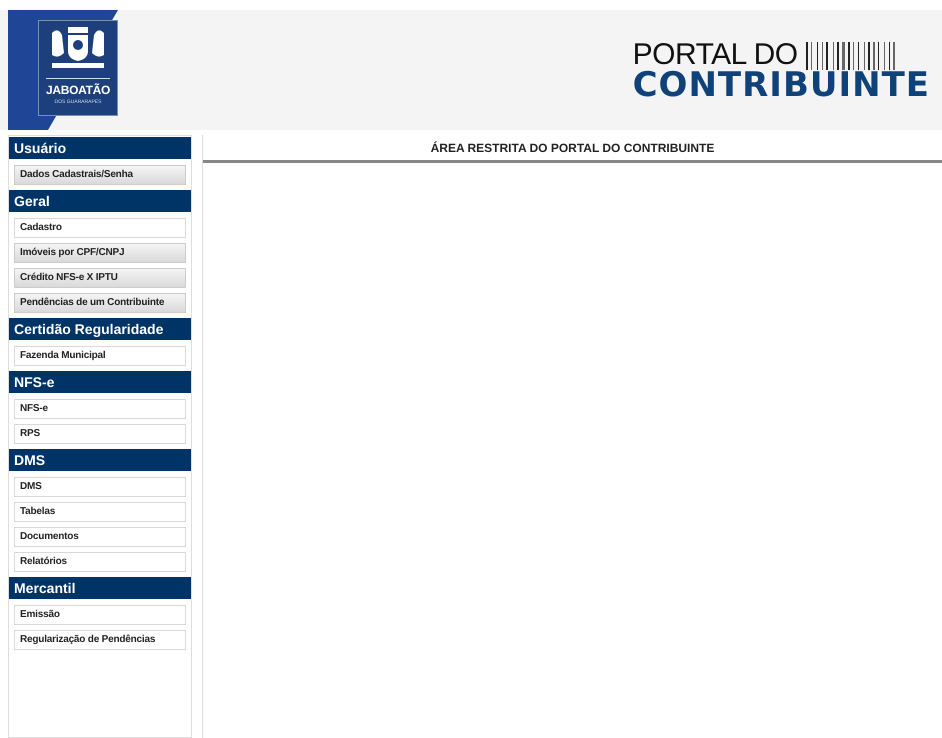 This screenshot has width=942, height=738. What do you see at coordinates (100, 460) in the screenshot?
I see `section-heading: DMS` at bounding box center [100, 460].